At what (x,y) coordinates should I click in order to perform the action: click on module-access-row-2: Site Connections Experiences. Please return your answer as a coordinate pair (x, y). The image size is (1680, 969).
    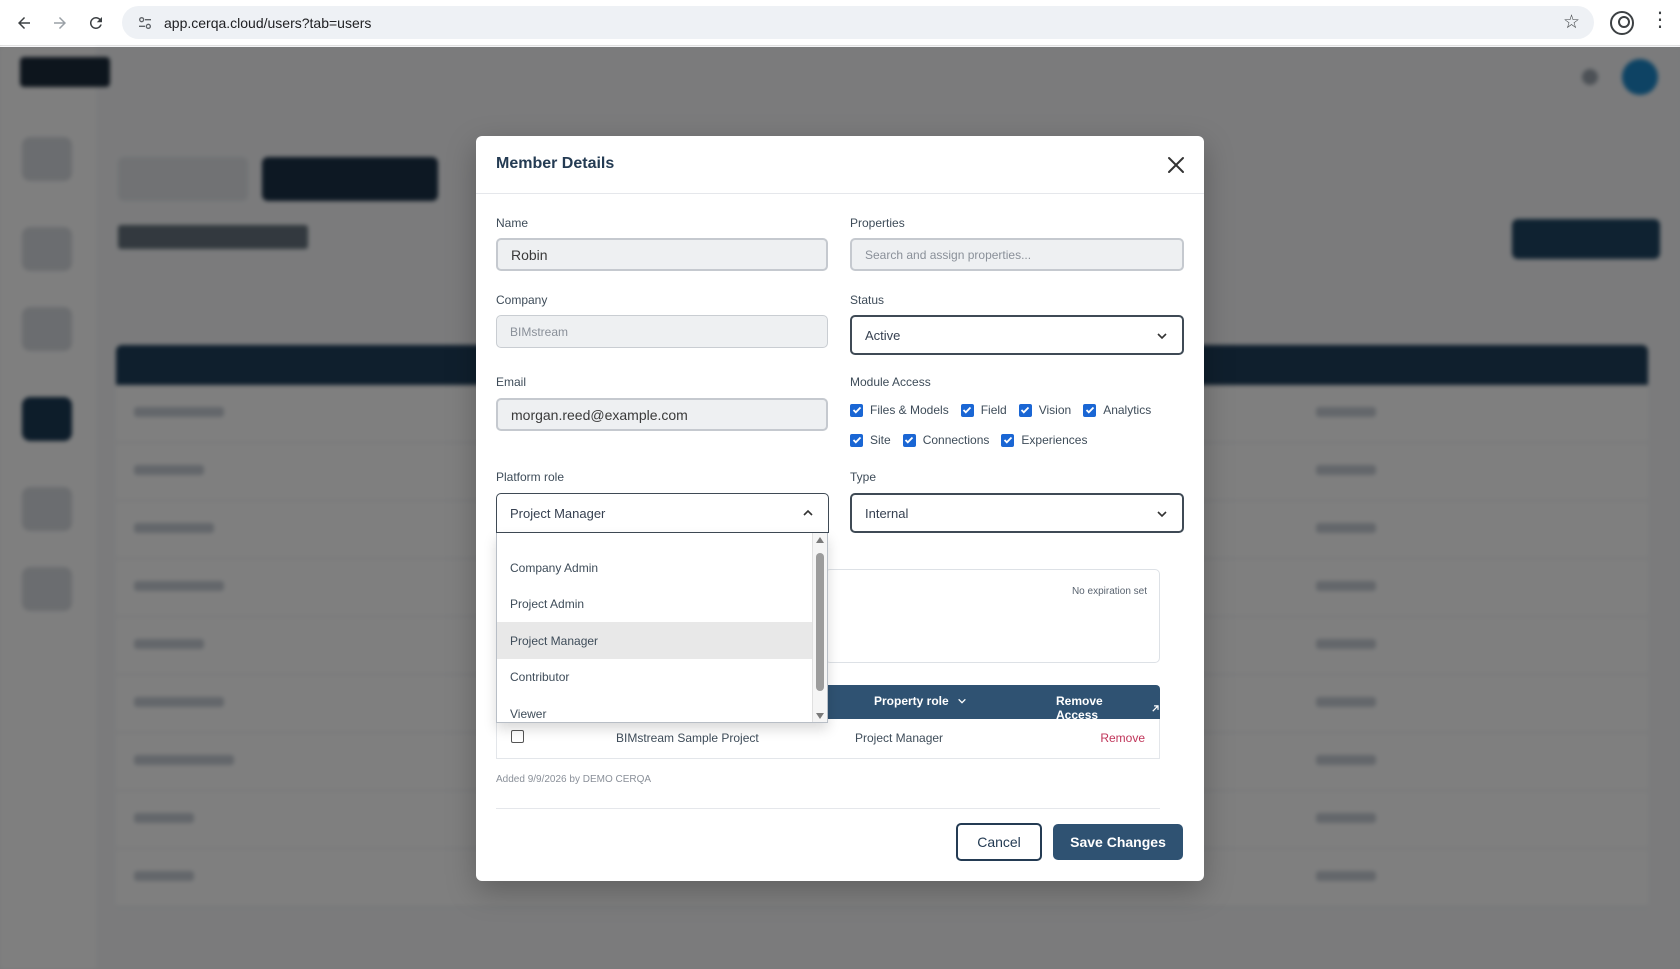
    Looking at the image, I should click on (974, 440).